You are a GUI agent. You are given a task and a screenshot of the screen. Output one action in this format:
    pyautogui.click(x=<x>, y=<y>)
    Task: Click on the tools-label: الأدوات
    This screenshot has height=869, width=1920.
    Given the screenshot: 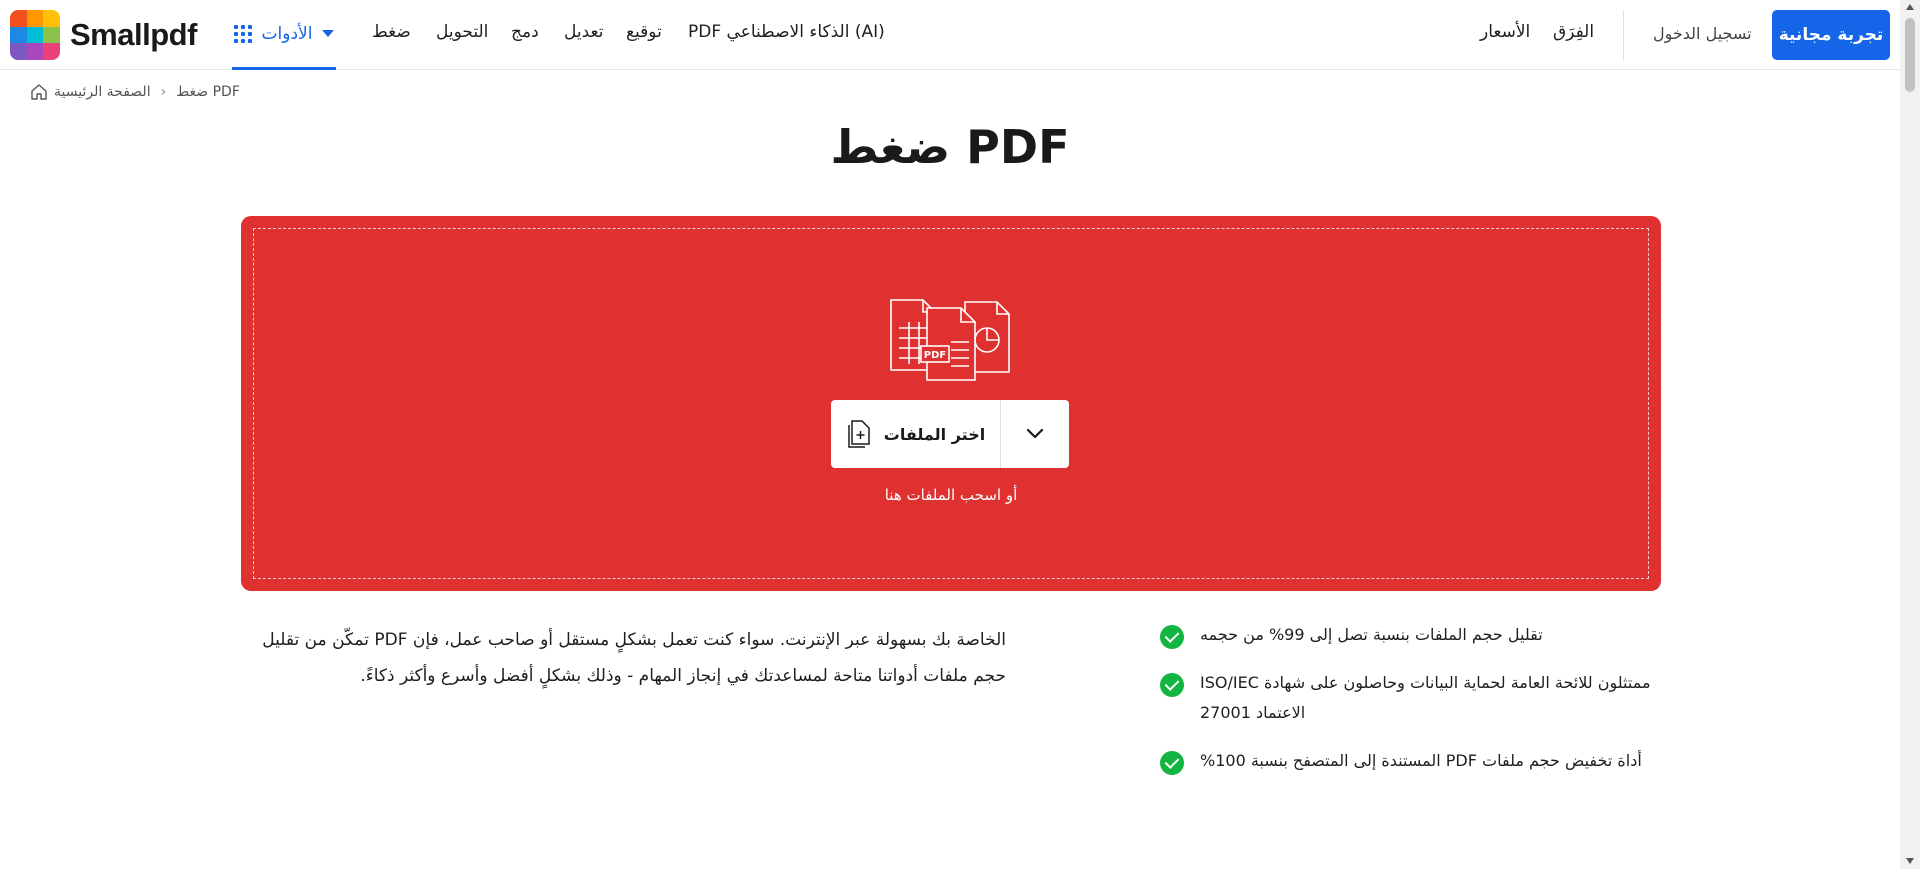 What is the action you would take?
    pyautogui.click(x=287, y=33)
    